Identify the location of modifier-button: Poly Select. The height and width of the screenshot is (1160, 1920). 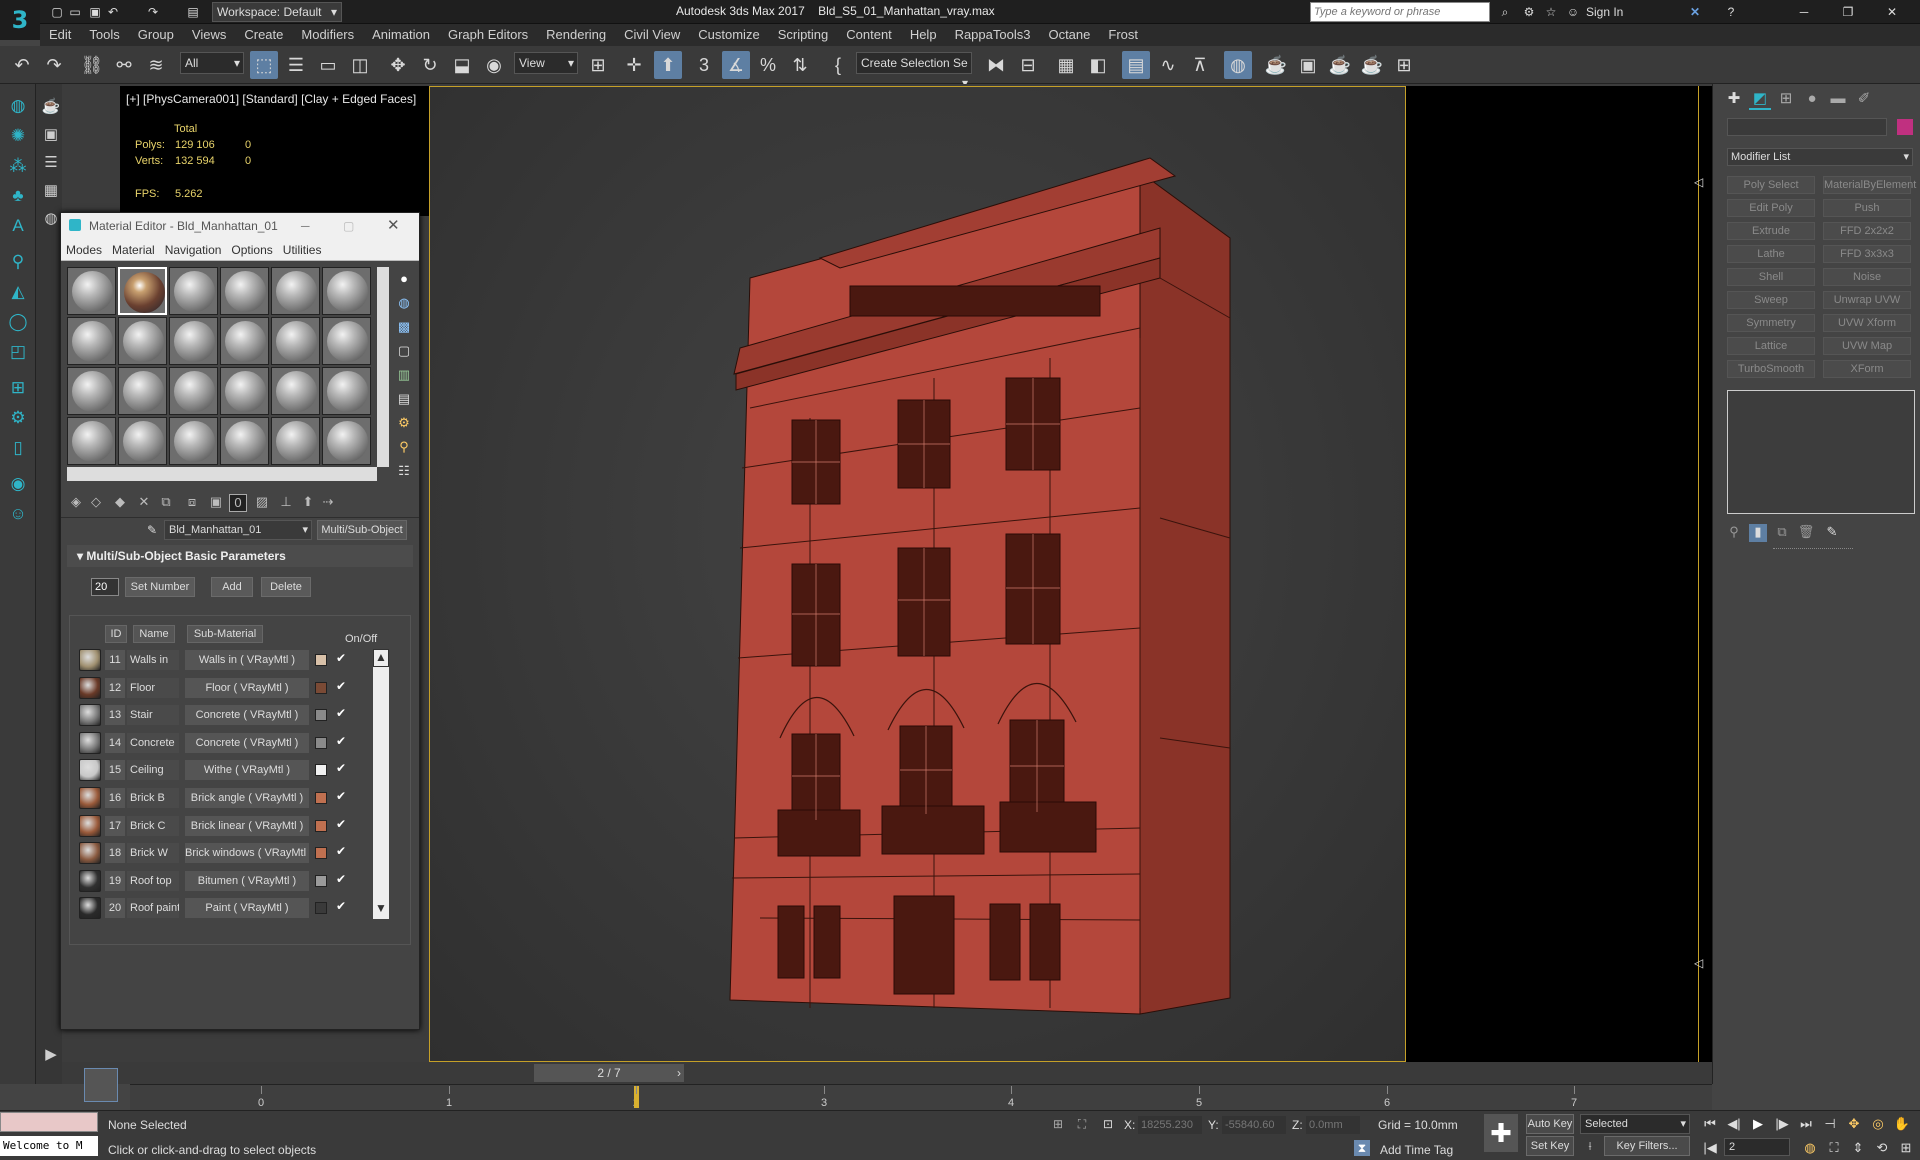
(1771, 185).